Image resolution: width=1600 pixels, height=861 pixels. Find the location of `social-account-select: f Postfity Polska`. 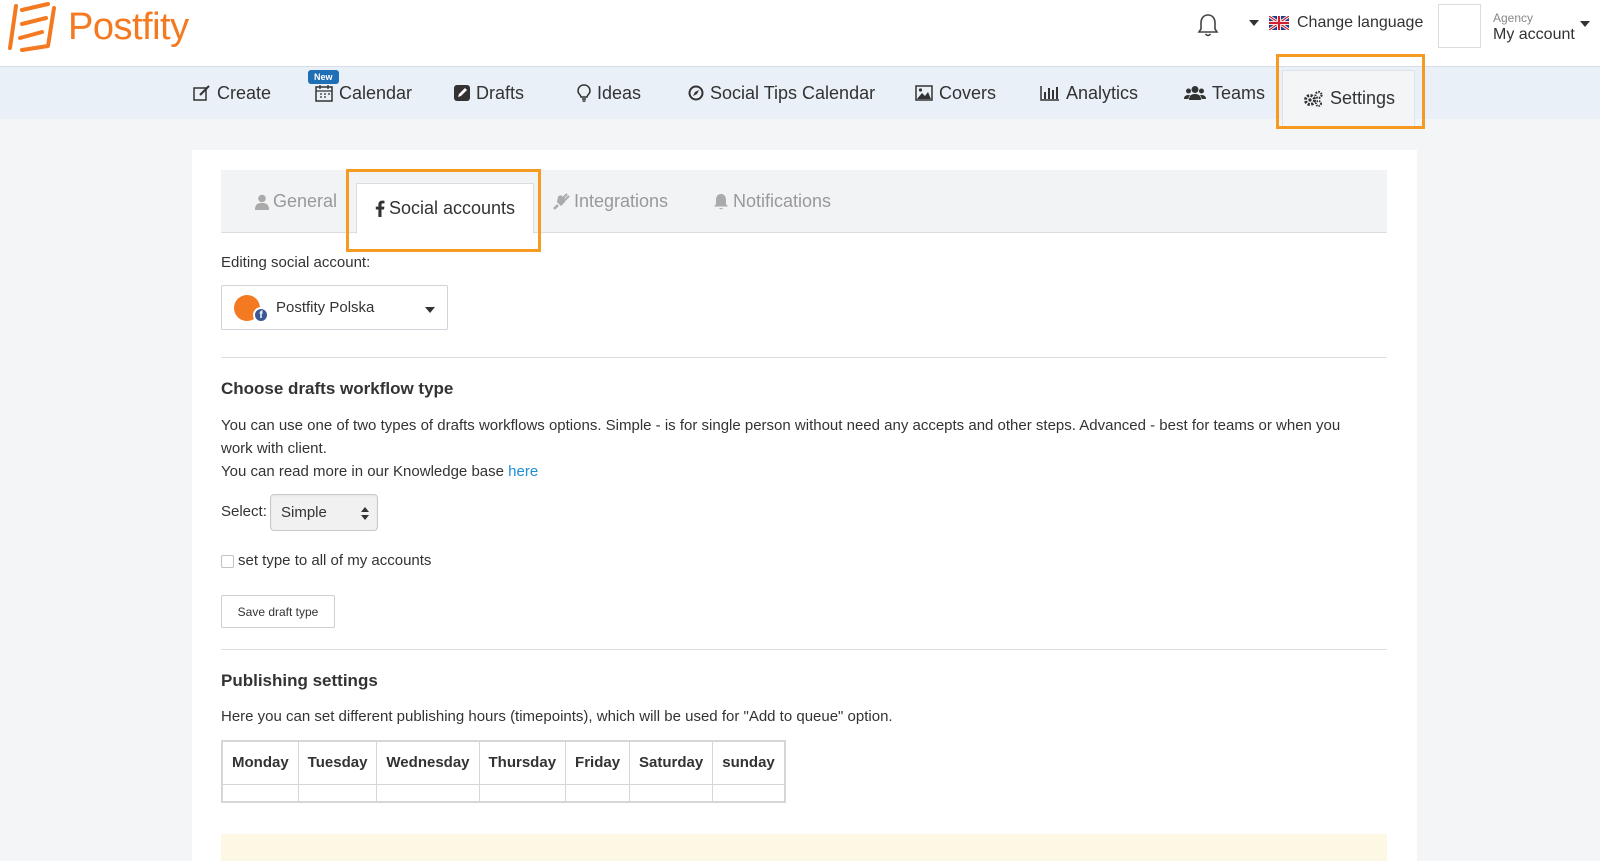

social-account-select: f Postfity Polska is located at coordinates (334, 307).